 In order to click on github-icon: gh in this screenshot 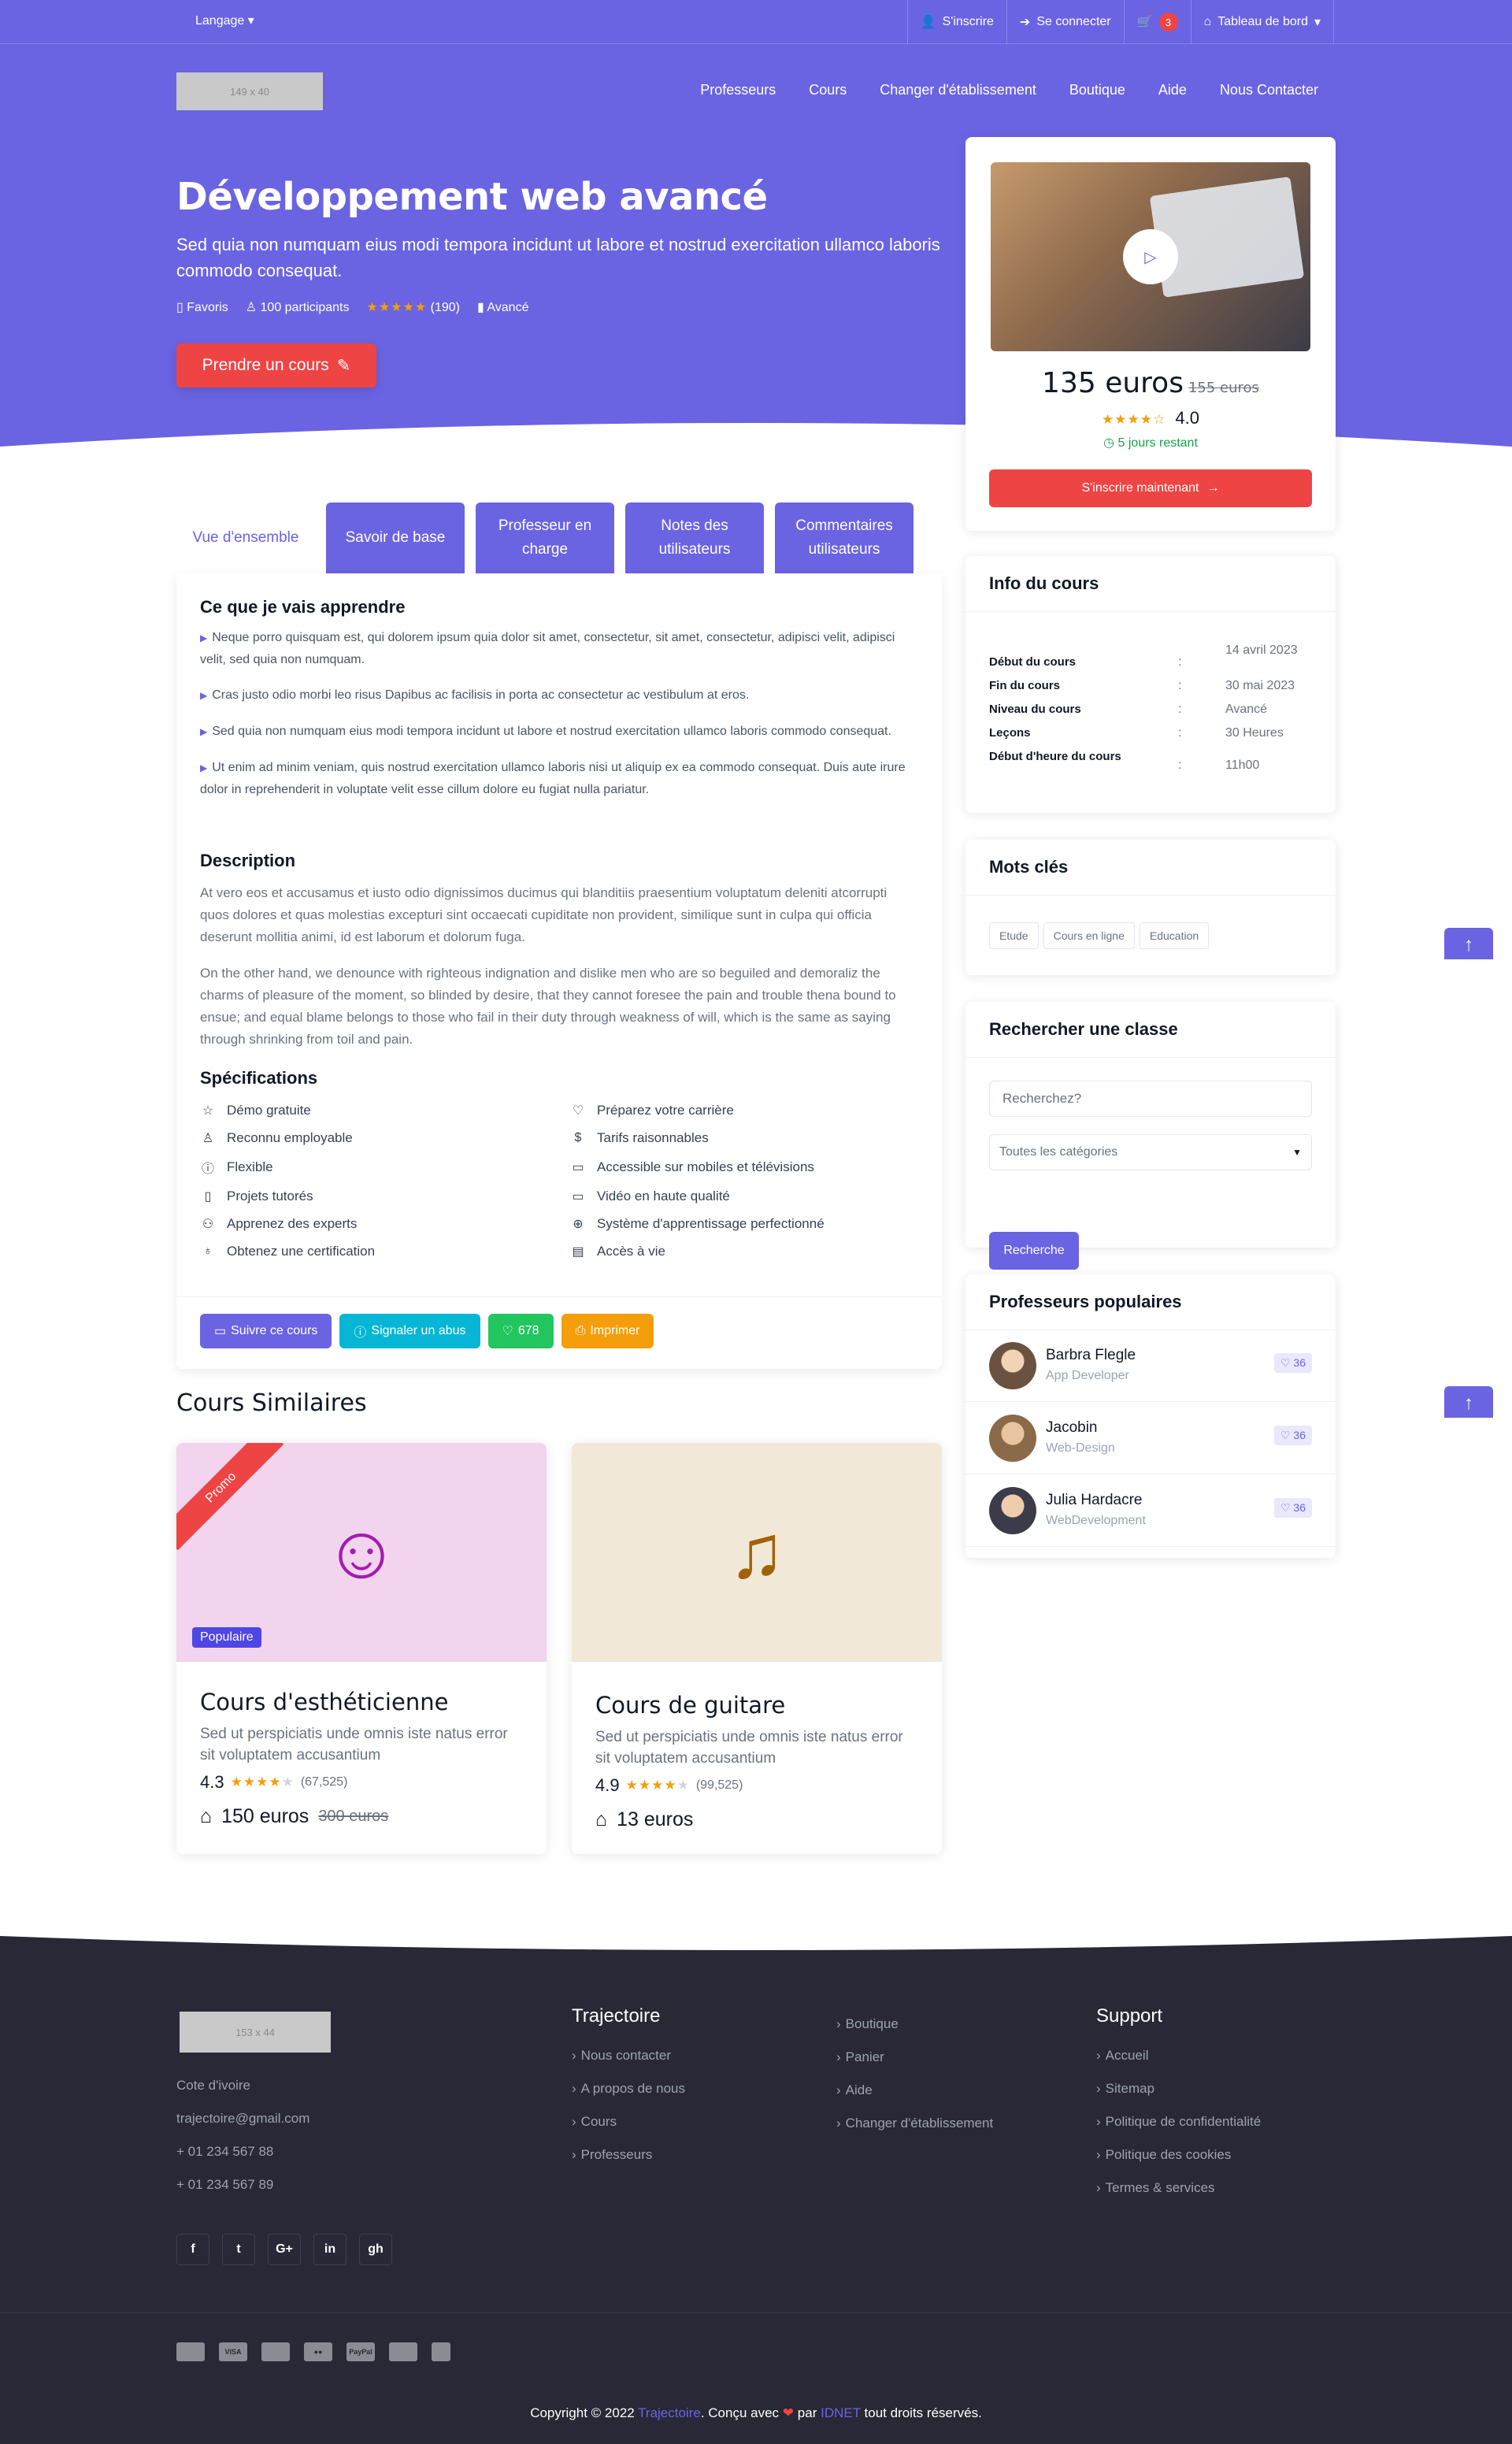, I will do `click(375, 2249)`.